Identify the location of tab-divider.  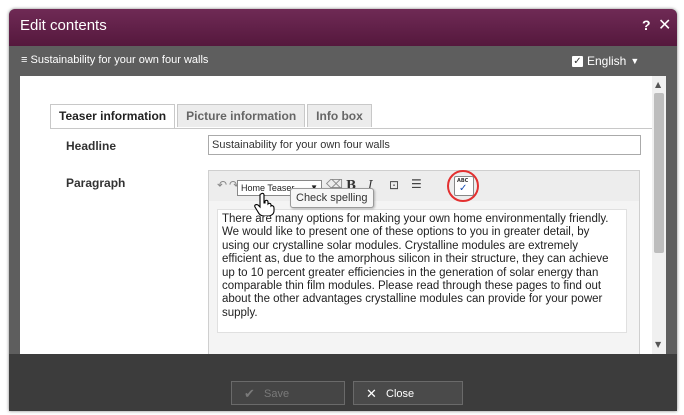
(358, 128).